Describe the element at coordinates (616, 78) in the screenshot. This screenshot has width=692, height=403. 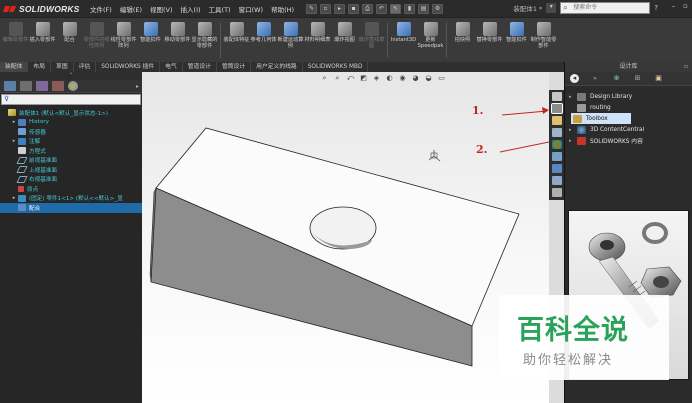
I see `add-to-library-icon: ⊕` at that location.